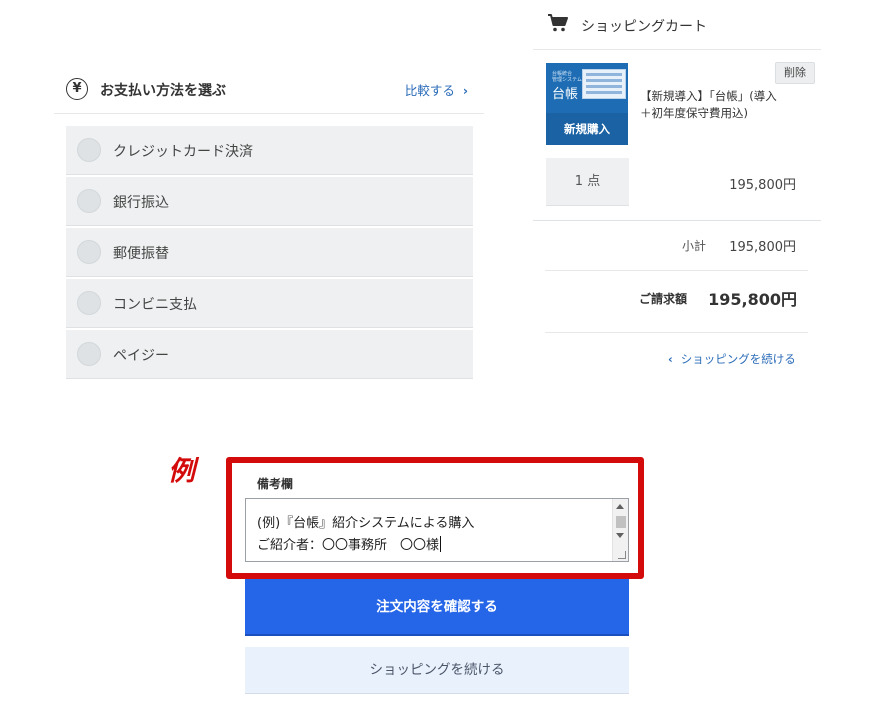 The width and height of the screenshot is (888, 727). What do you see at coordinates (437, 607) in the screenshot?
I see `confirm-order-button: 注文内容を確認する` at bounding box center [437, 607].